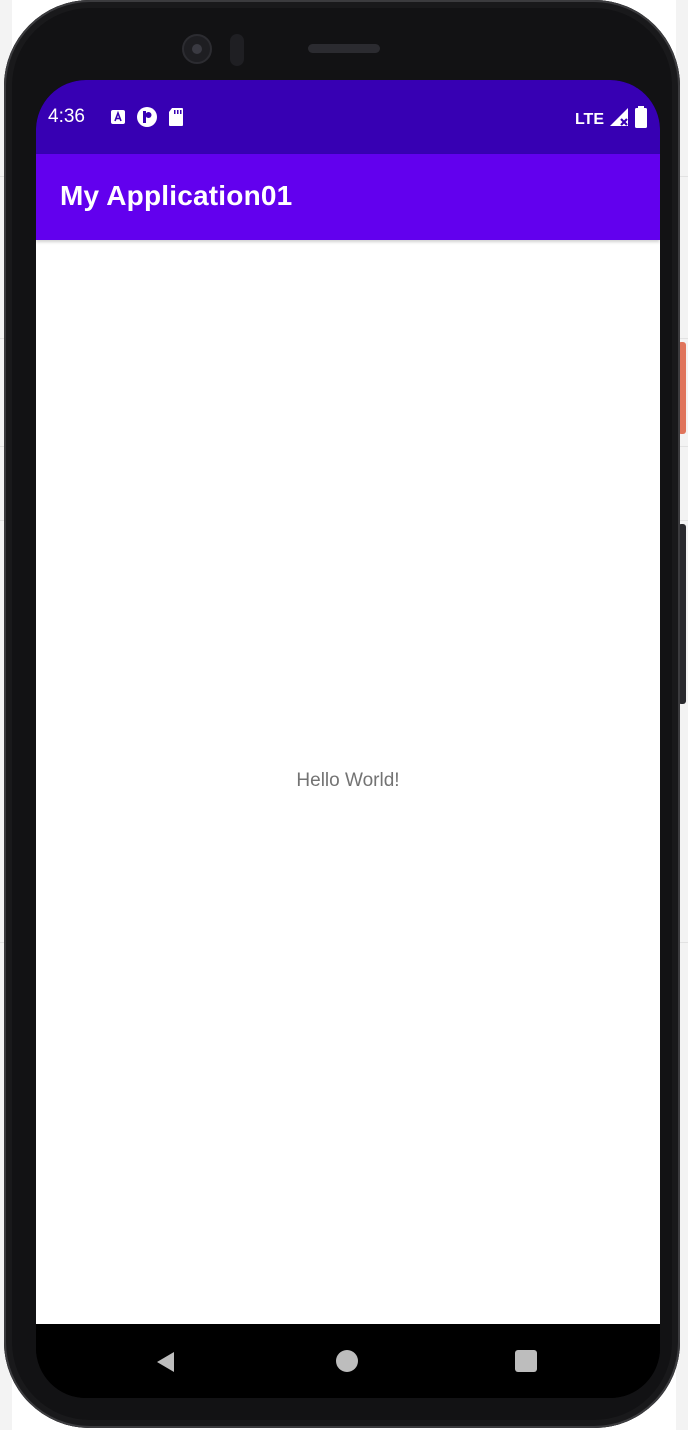 The height and width of the screenshot is (1430, 688). I want to click on status-icons-left, so click(147, 119).